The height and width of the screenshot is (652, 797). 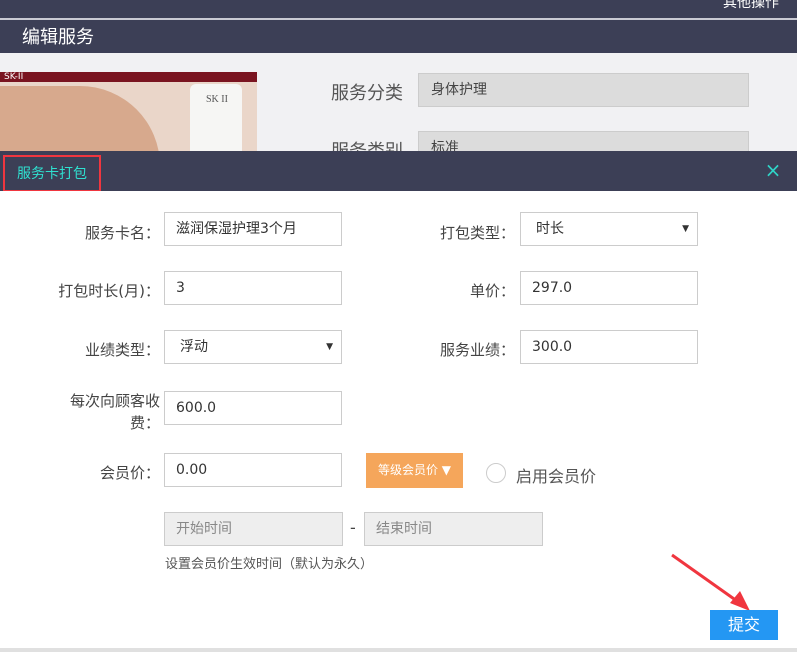 I want to click on package-type-value: 时长, so click(x=550, y=229).